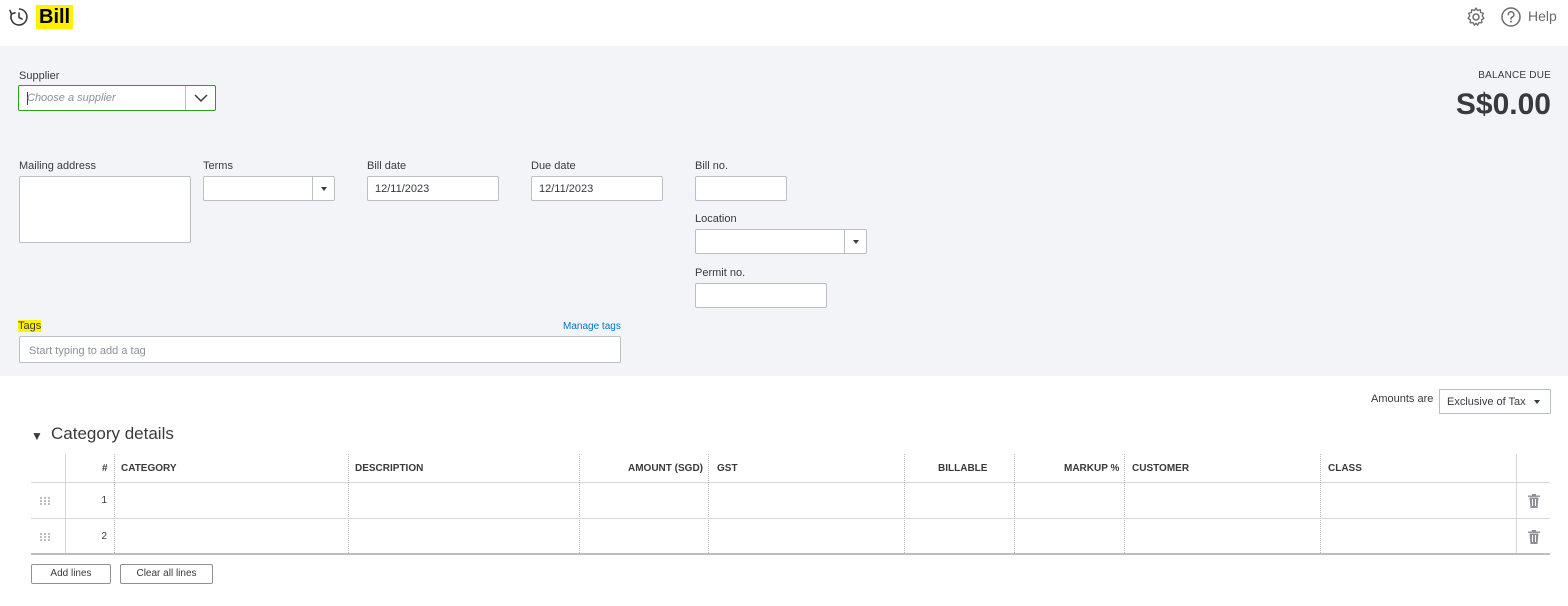  Describe the element at coordinates (402, 189) in the screenshot. I see `bill-date-value: 12/11/2023` at that location.